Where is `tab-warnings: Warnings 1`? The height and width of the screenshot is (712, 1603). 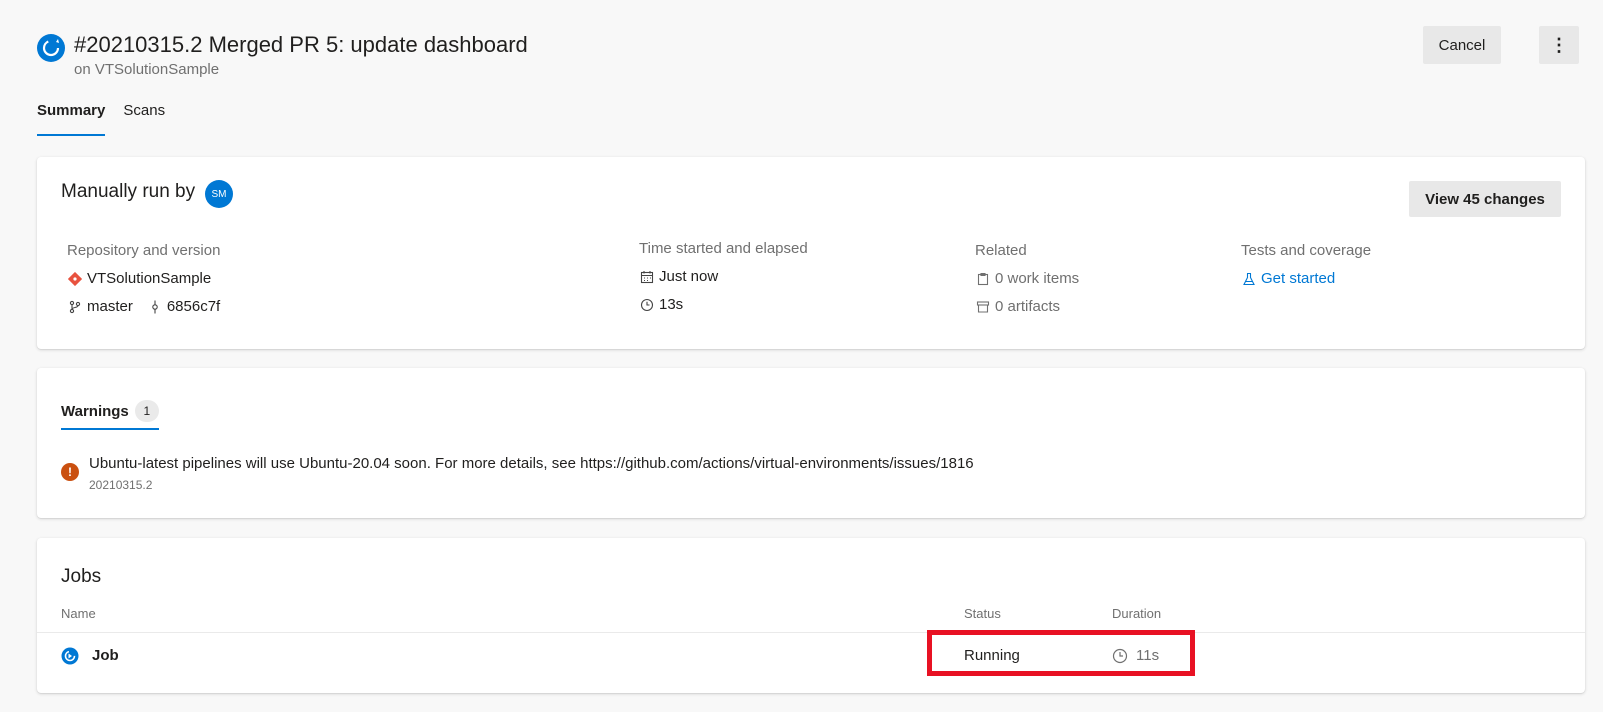
tab-warnings: Warnings 1 is located at coordinates (110, 411).